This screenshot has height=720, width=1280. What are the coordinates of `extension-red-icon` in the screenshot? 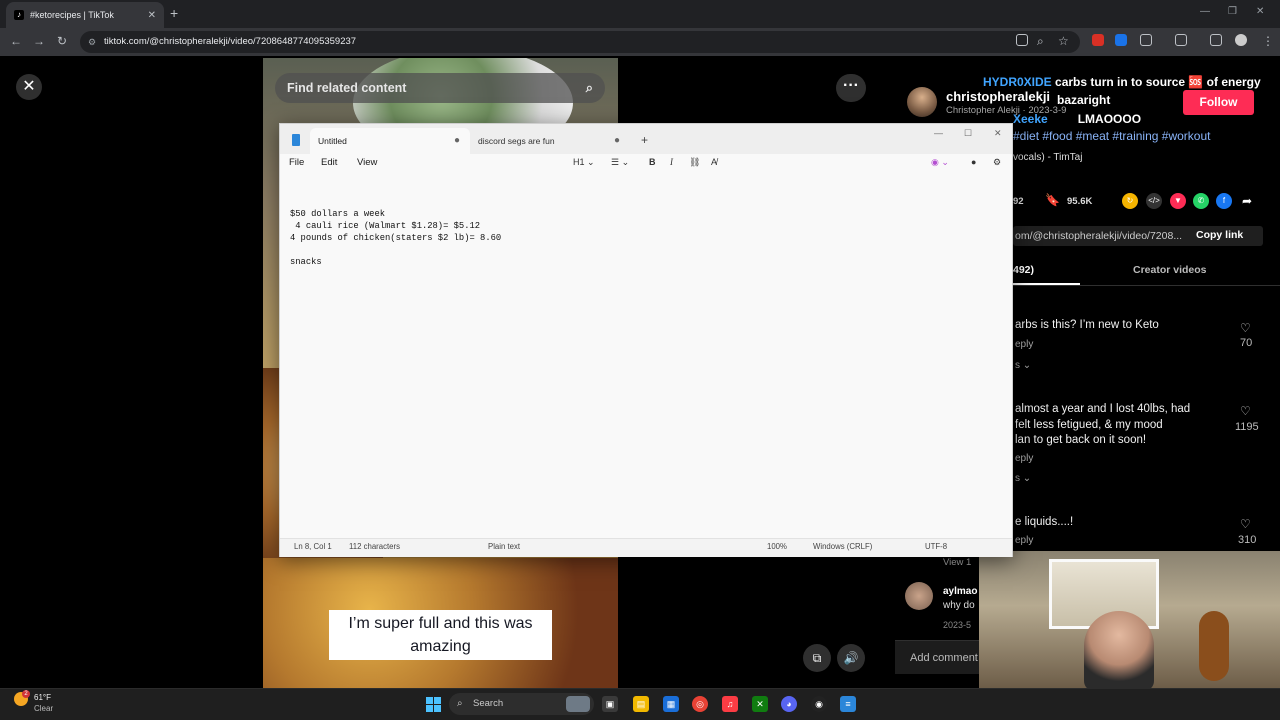 It's located at (1098, 40).